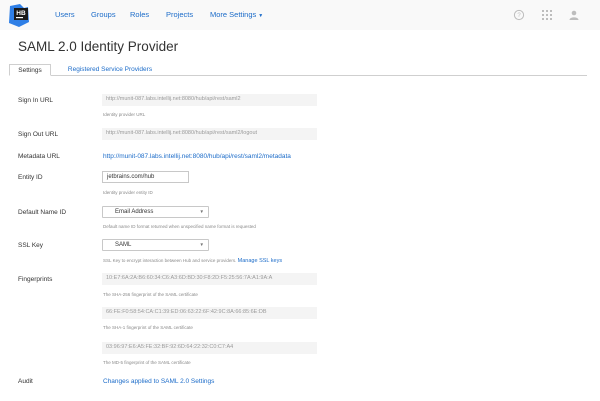 This screenshot has width=600, height=401. What do you see at coordinates (298, 70) in the screenshot?
I see `tab-bar: Settings Registered Service Providers` at bounding box center [298, 70].